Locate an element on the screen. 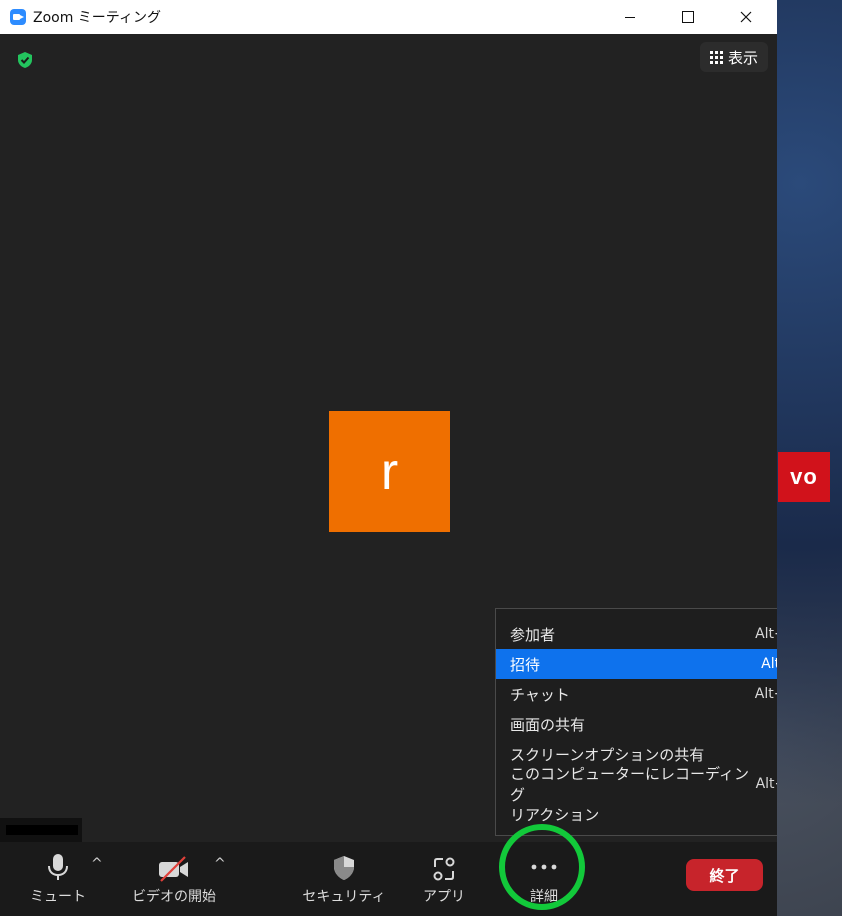 Image resolution: width=842 pixels, height=916 pixels. desktop-brand-logo: vo is located at coordinates (804, 477).